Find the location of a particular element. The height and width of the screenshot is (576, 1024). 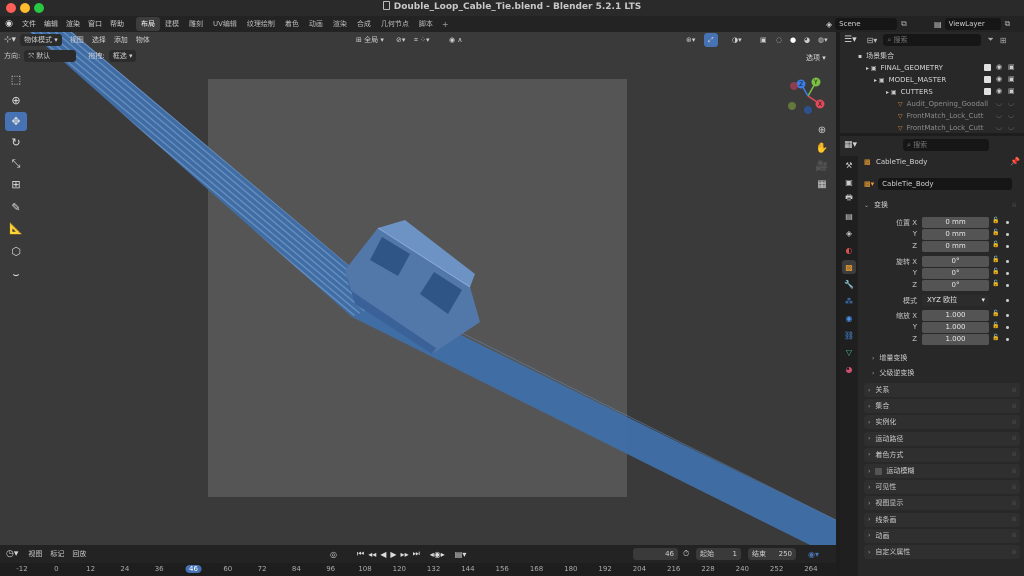

perspective-toggle-icon: ▦ is located at coordinates (822, 184).